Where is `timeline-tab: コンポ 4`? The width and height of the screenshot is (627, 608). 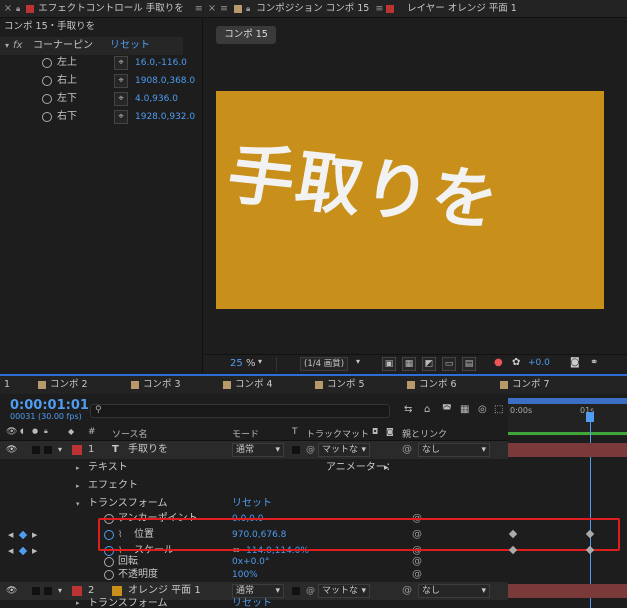
timeline-tab: コンポ 4 is located at coordinates (248, 385).